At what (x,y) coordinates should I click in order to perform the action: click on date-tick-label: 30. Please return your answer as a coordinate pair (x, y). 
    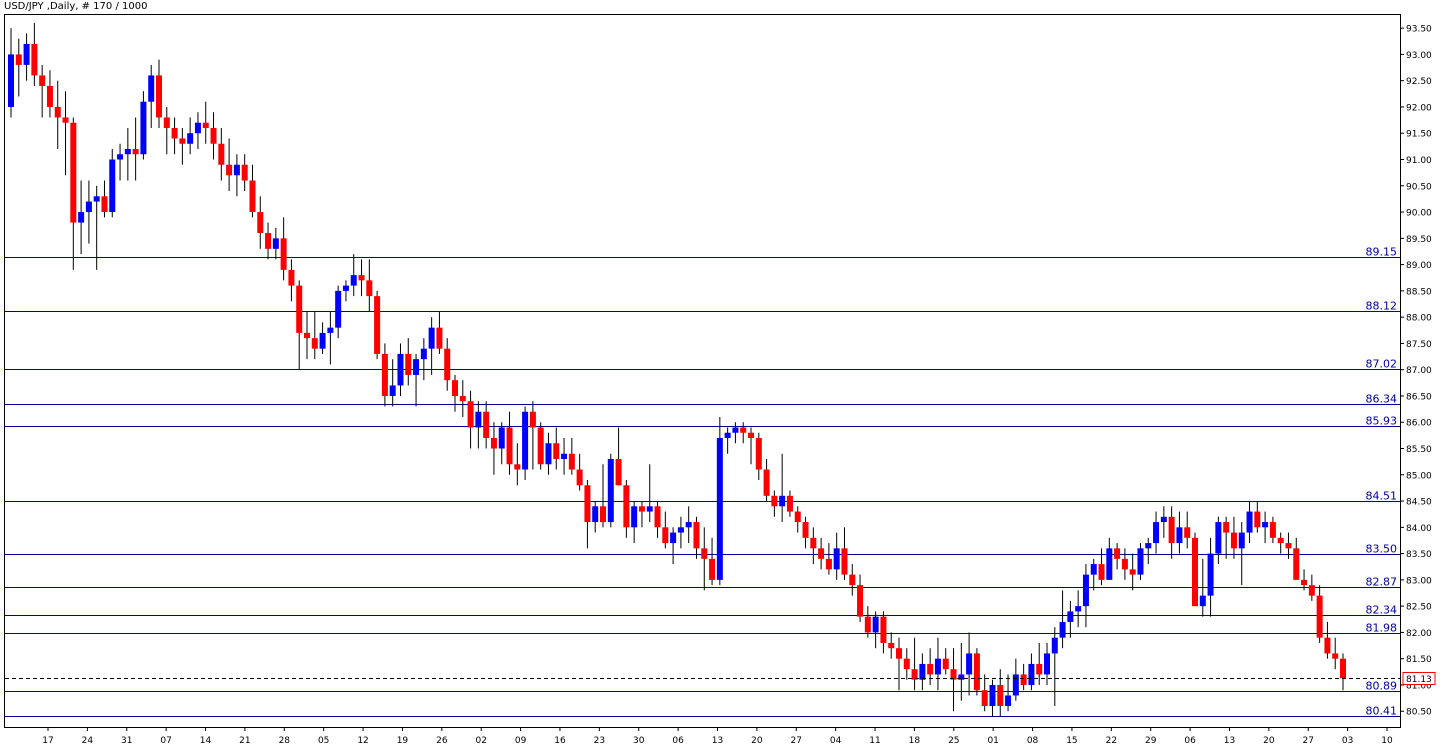
    Looking at the image, I should click on (639, 741).